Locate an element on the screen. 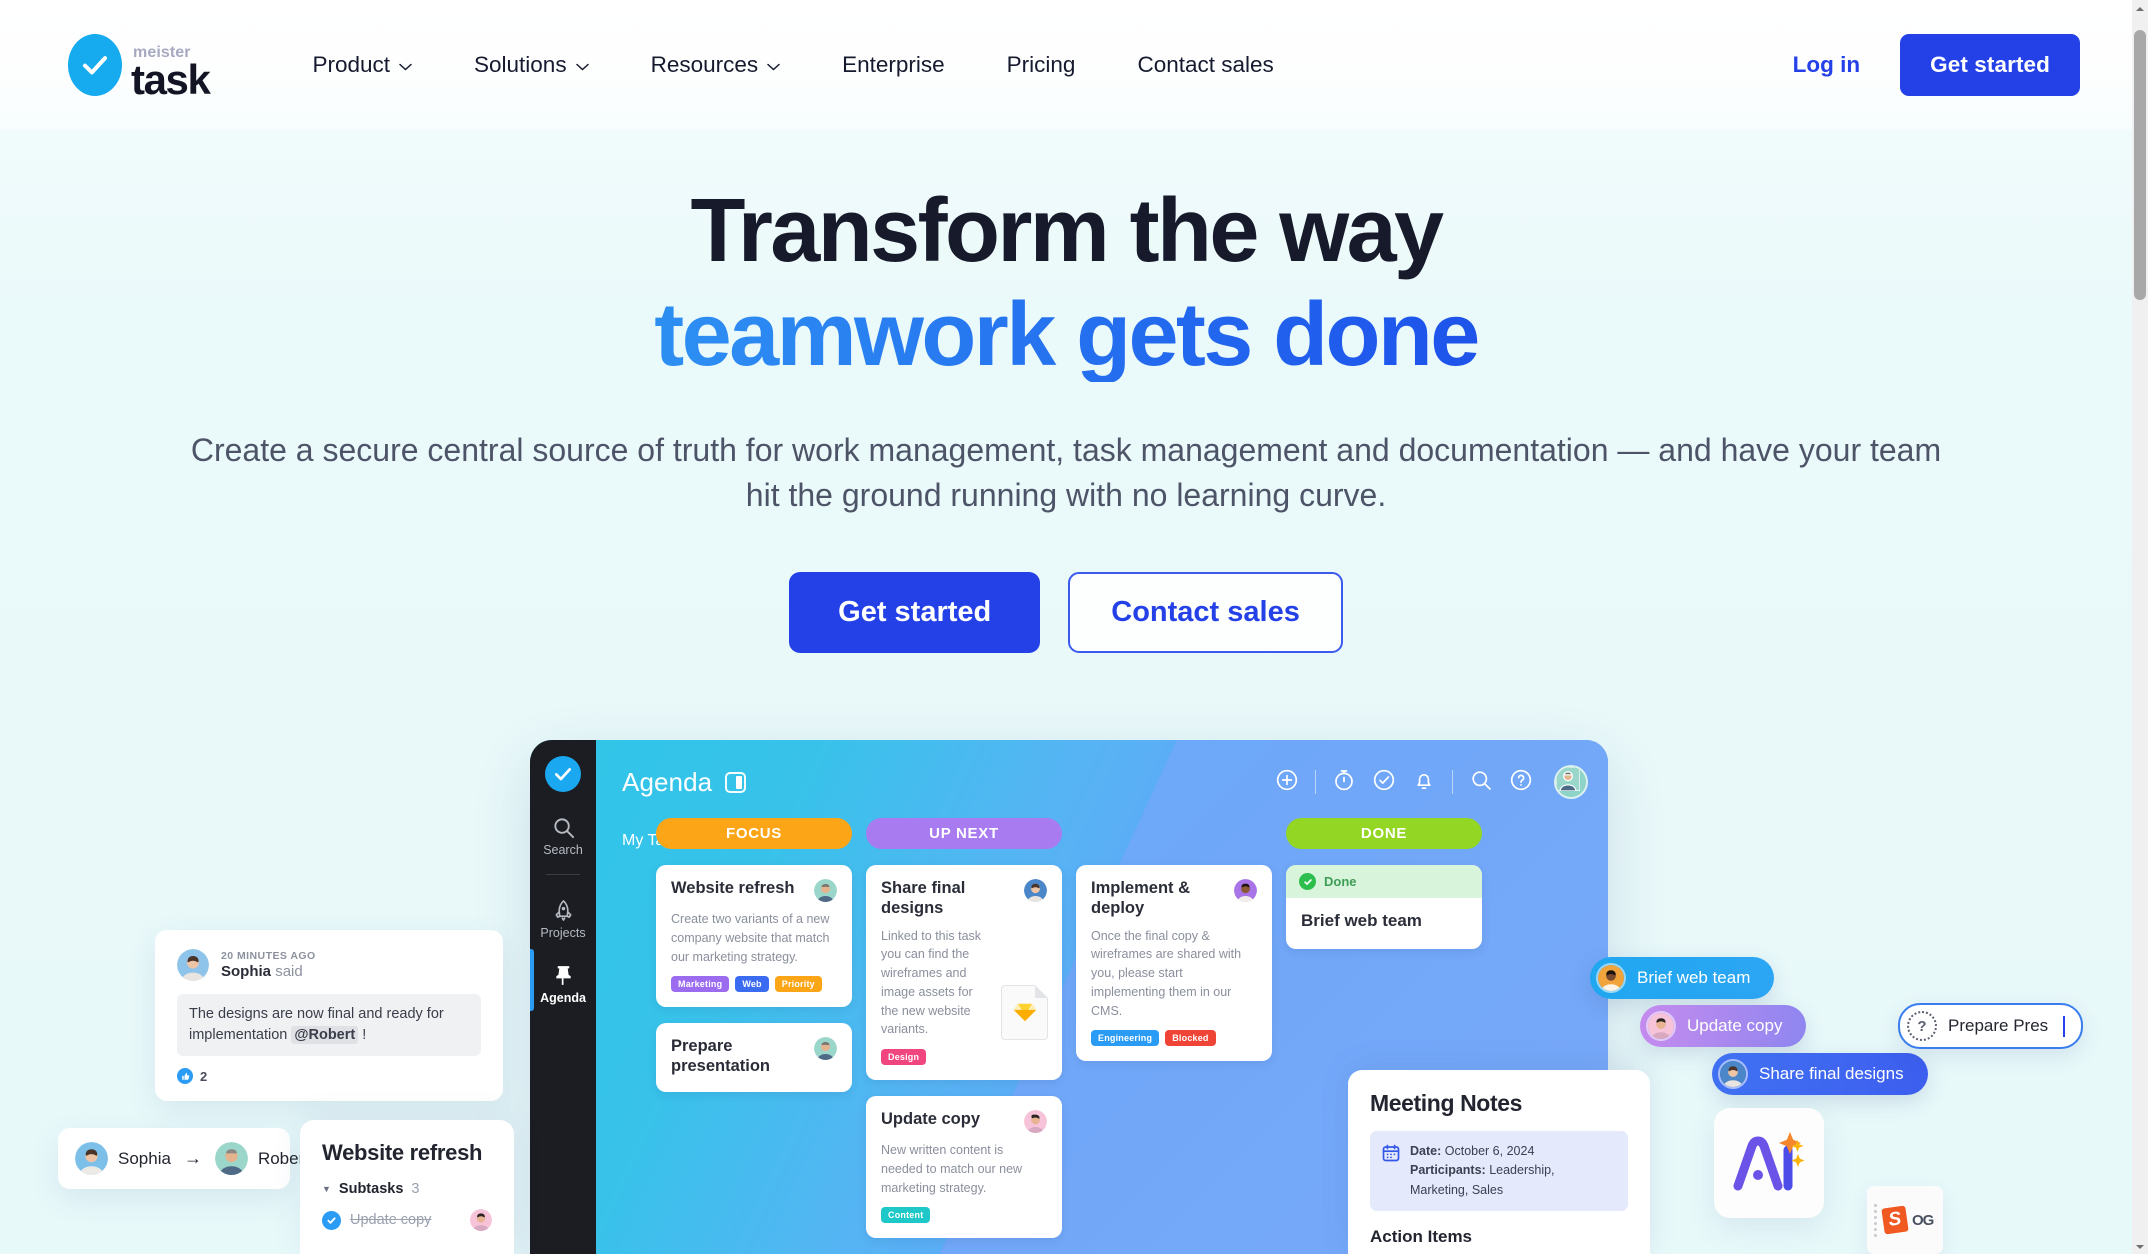 The width and height of the screenshot is (2148, 1254). app-sidebar: Search Projects Agenda is located at coordinates (563, 997).